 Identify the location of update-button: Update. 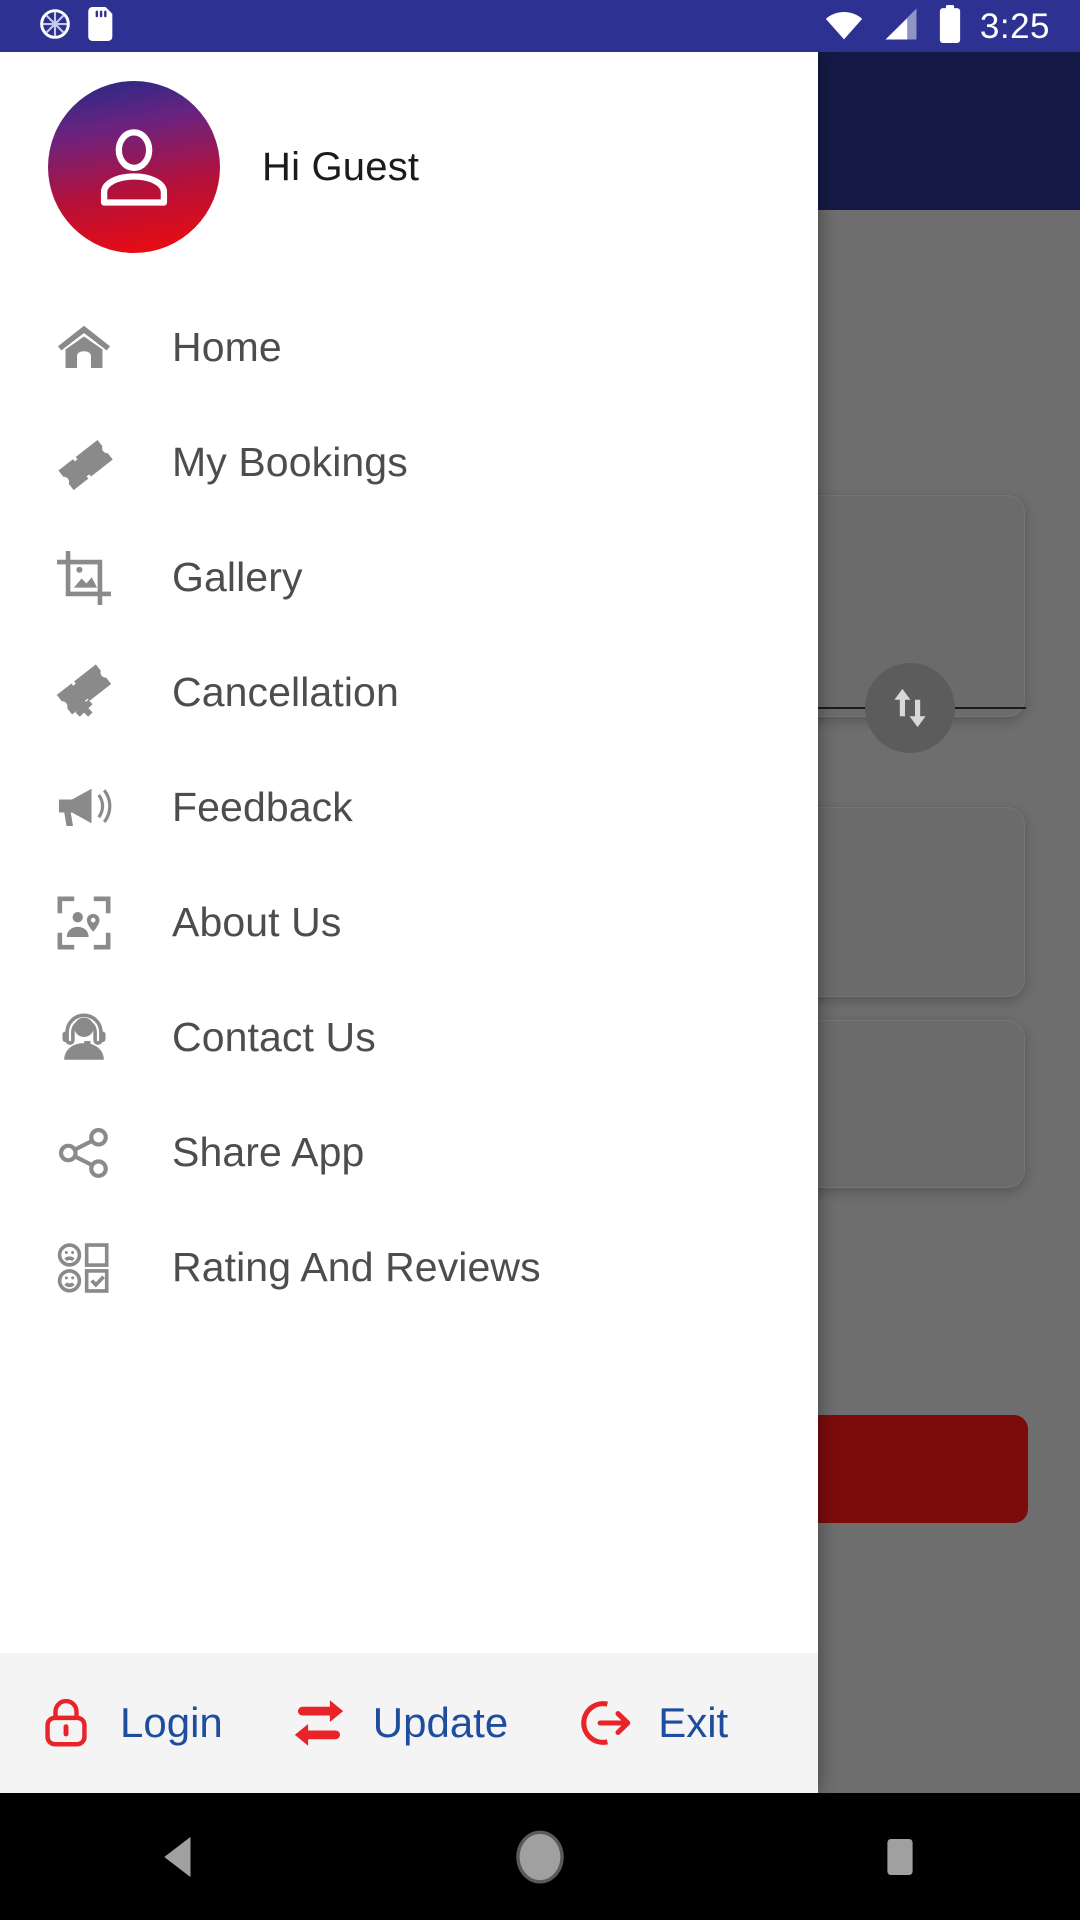
(397, 1723).